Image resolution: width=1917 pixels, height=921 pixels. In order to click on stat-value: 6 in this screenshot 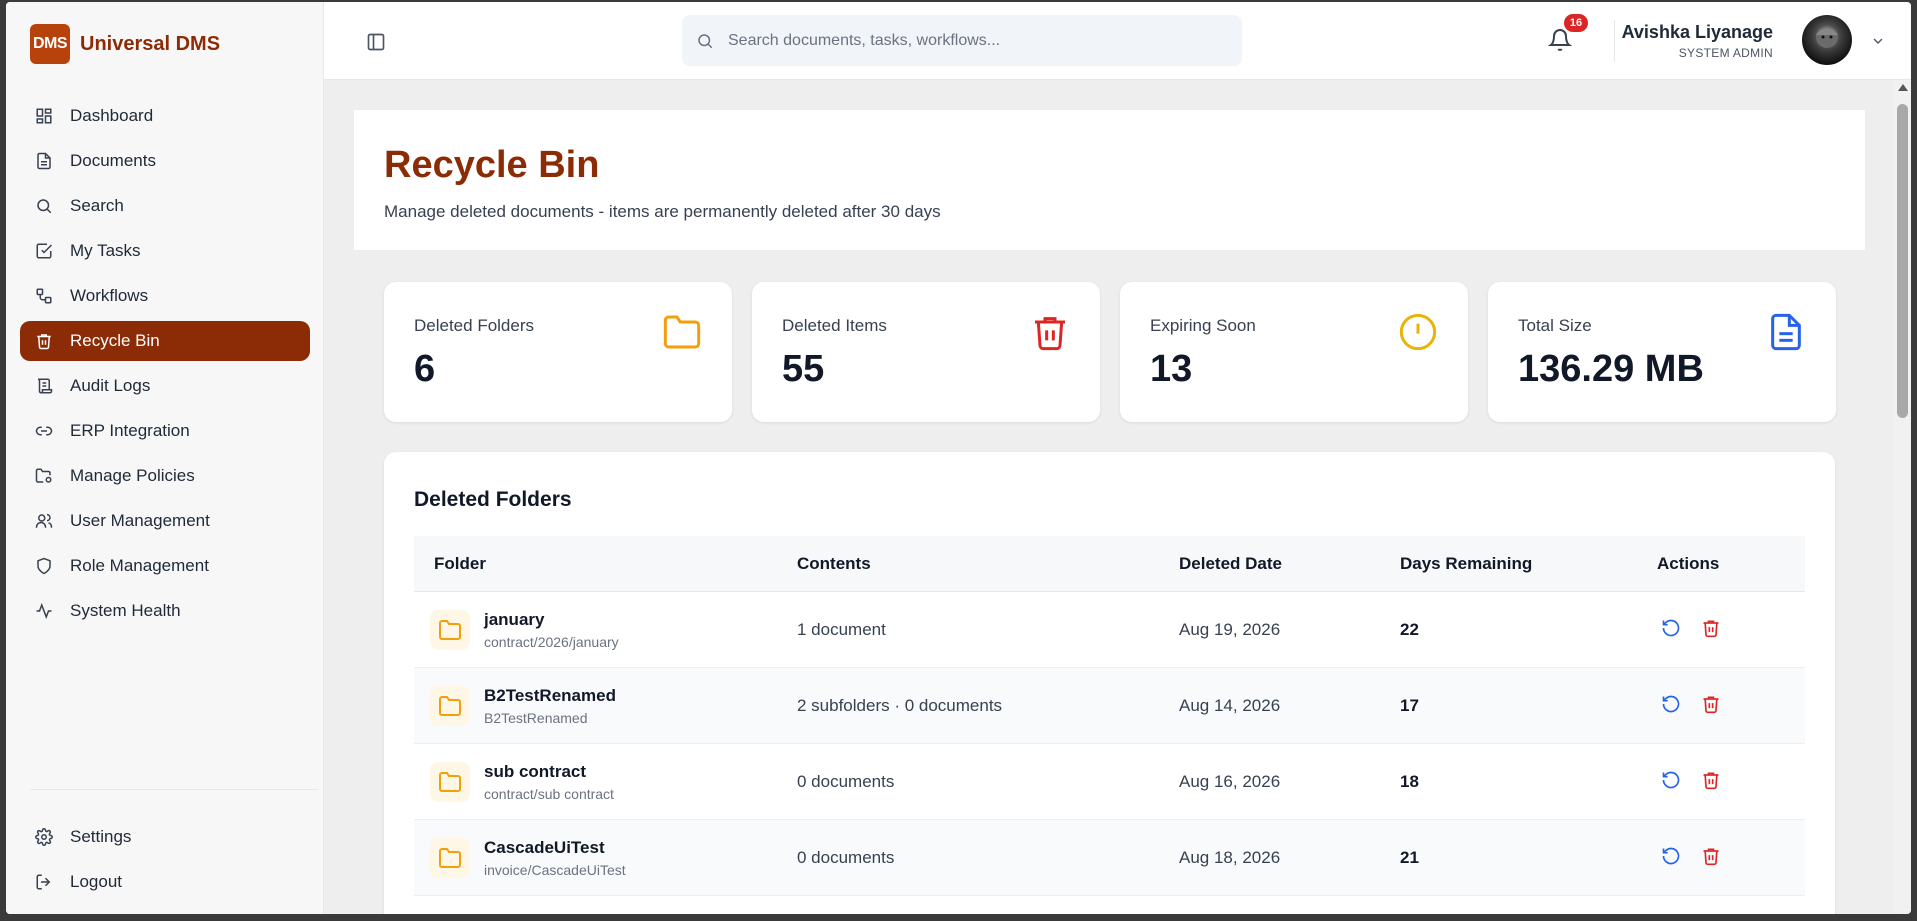, I will do `click(425, 369)`.